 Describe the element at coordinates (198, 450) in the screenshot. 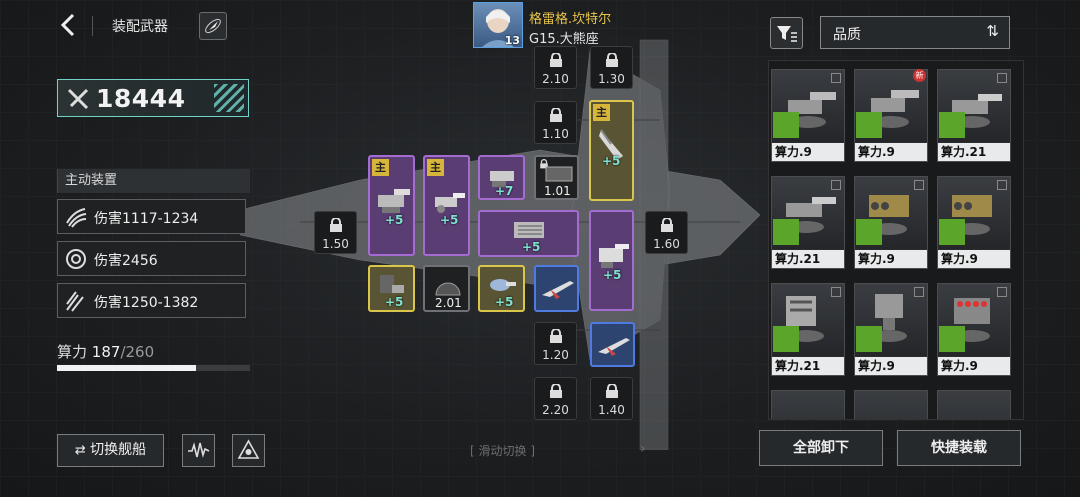

I see `waveform-button` at that location.